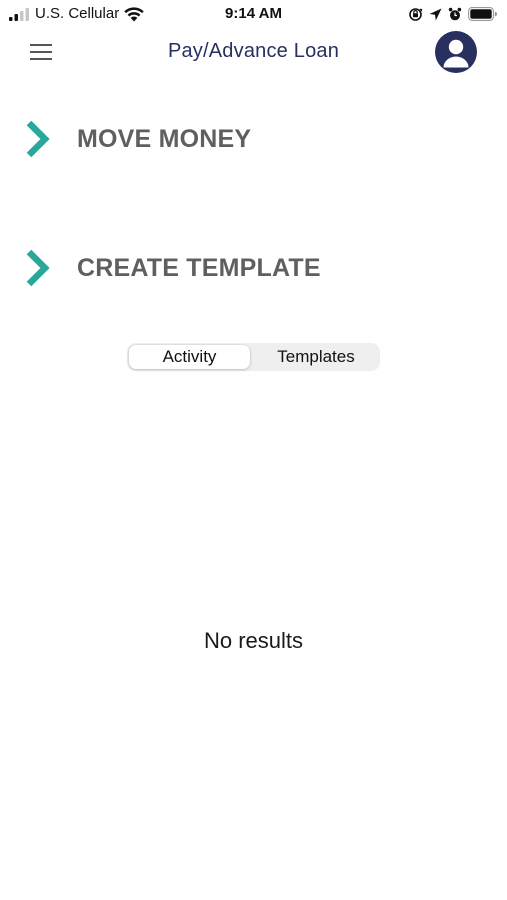 The image size is (507, 900). I want to click on app-header: Pay/Advance Loan, so click(253, 53).